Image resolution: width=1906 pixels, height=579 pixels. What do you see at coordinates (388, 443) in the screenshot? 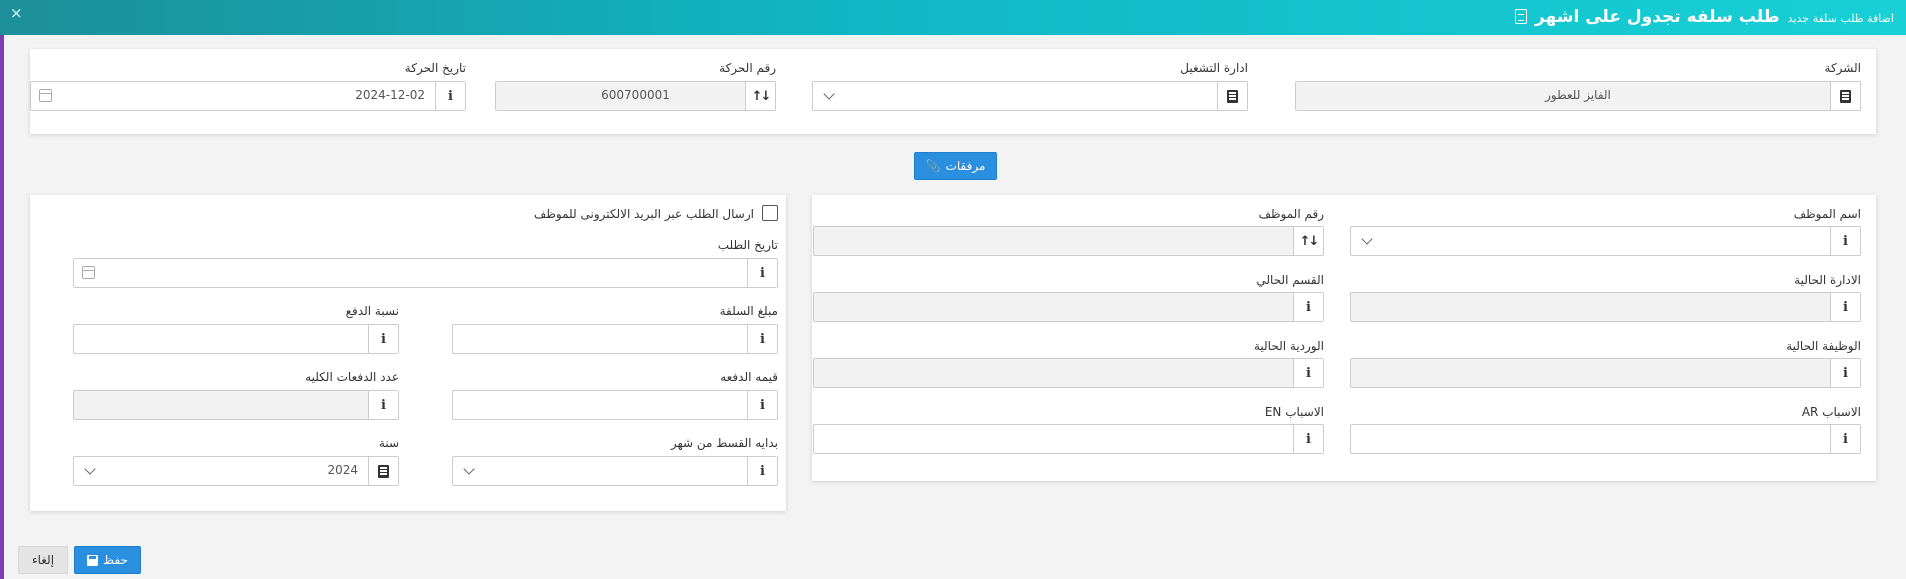
I see `year-label: سنة` at bounding box center [388, 443].